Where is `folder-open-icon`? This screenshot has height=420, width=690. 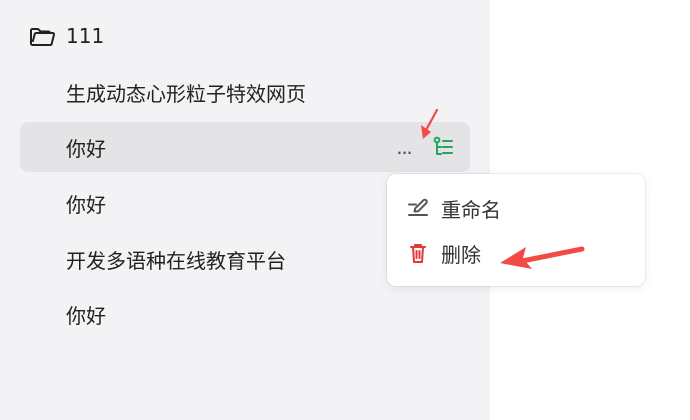 folder-open-icon is located at coordinates (42, 36).